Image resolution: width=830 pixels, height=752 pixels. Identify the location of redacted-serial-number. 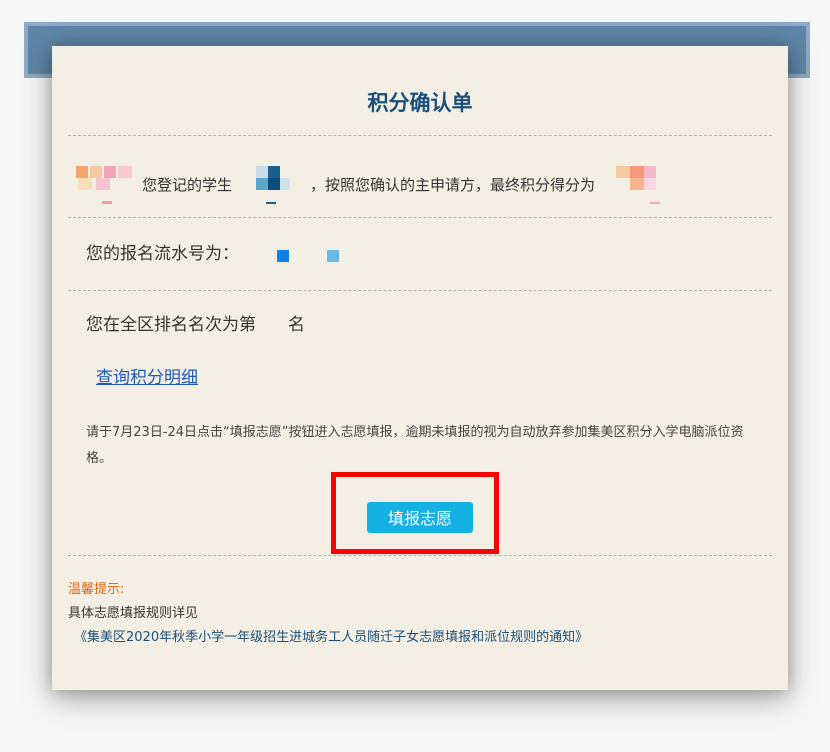
(312, 255).